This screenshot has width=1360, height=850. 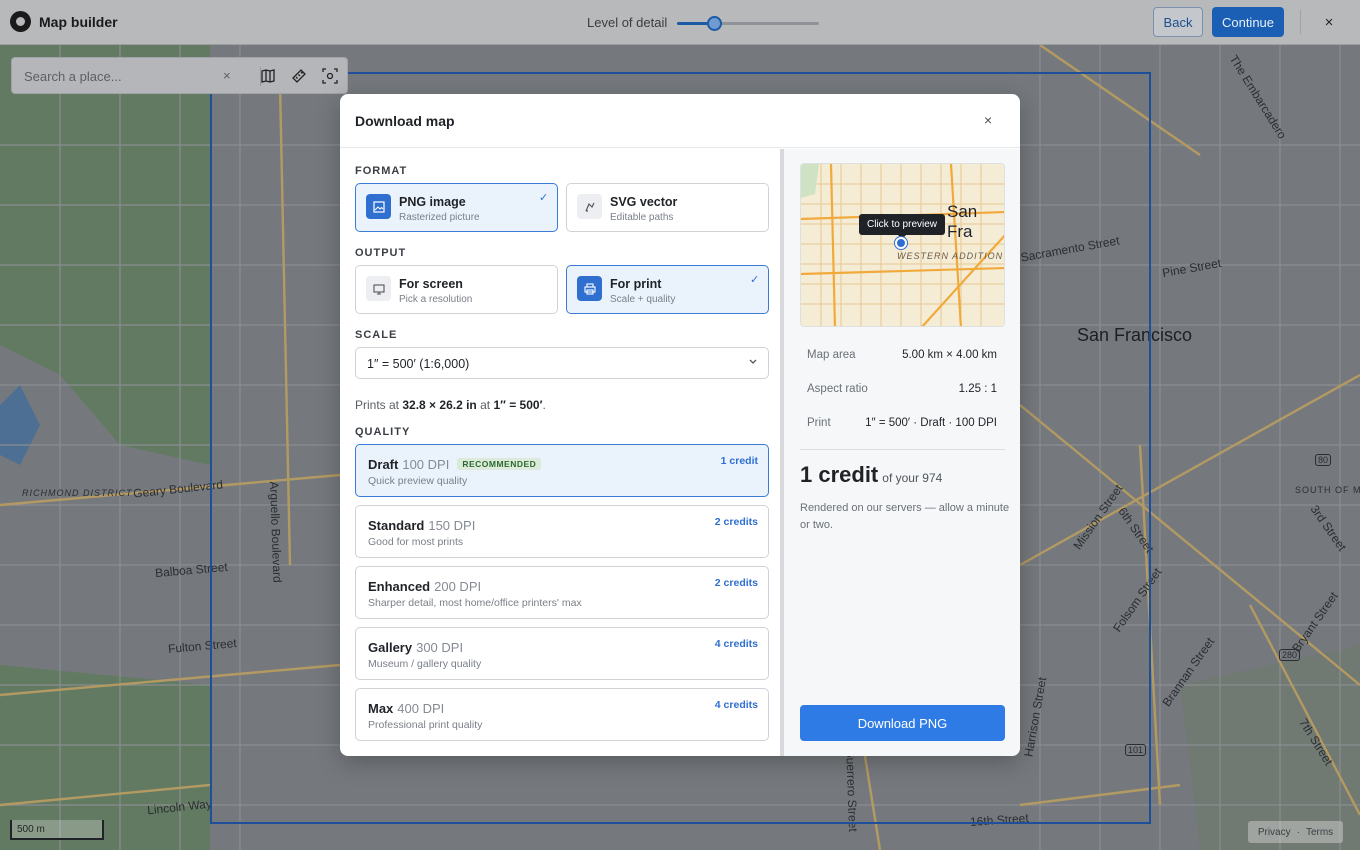 What do you see at coordinates (485, 405) in the screenshot?
I see `prints-mid: at` at bounding box center [485, 405].